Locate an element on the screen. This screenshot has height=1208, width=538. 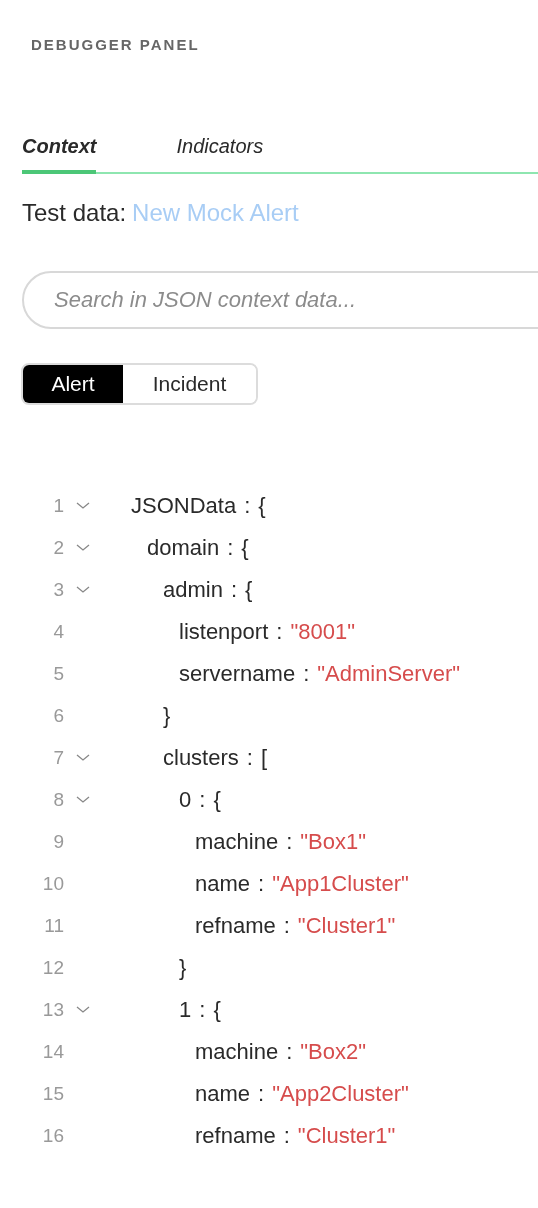
json-value: "App1Cluster" is located at coordinates (340, 884).